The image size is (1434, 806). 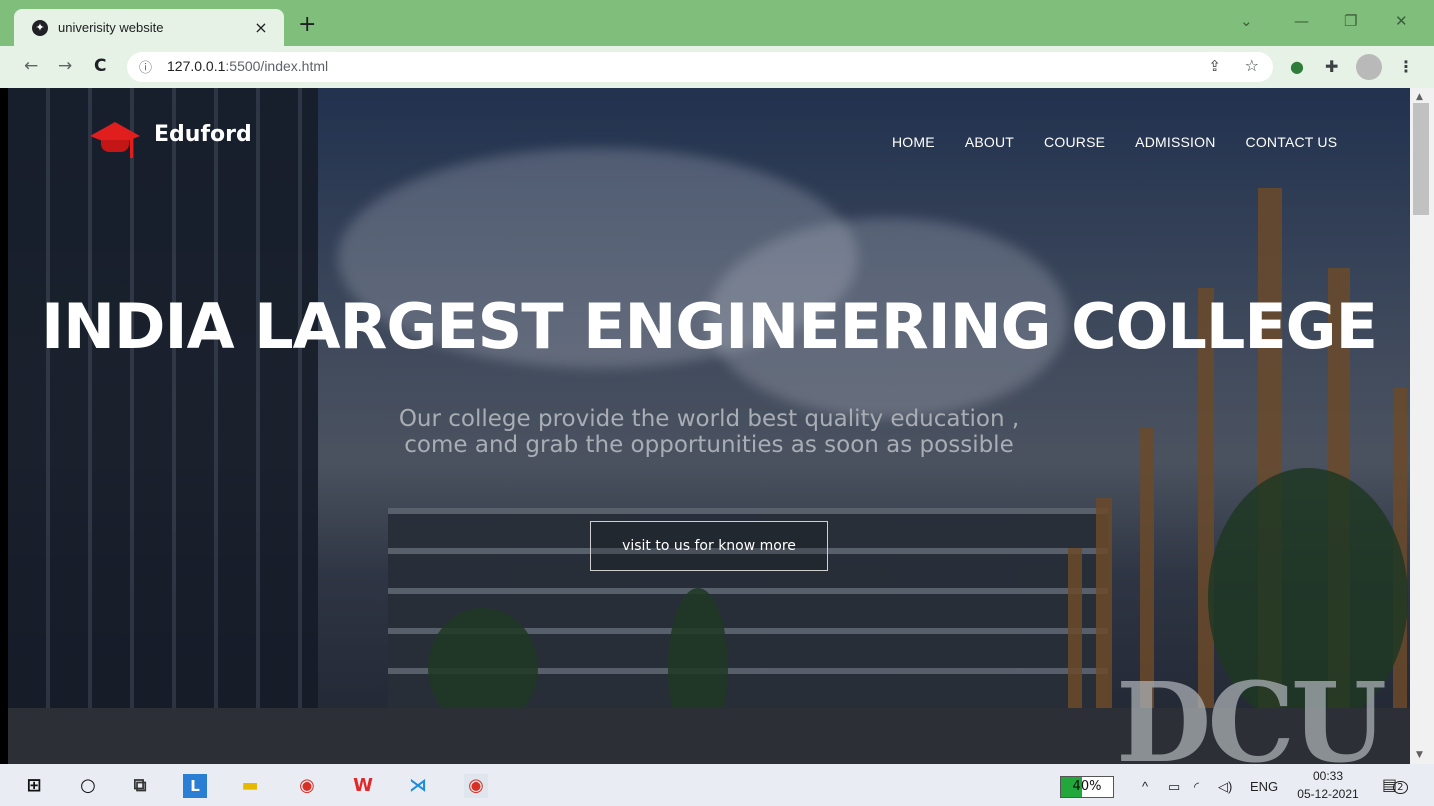 I want to click on windows-start-icon: ⊞, so click(x=34, y=786).